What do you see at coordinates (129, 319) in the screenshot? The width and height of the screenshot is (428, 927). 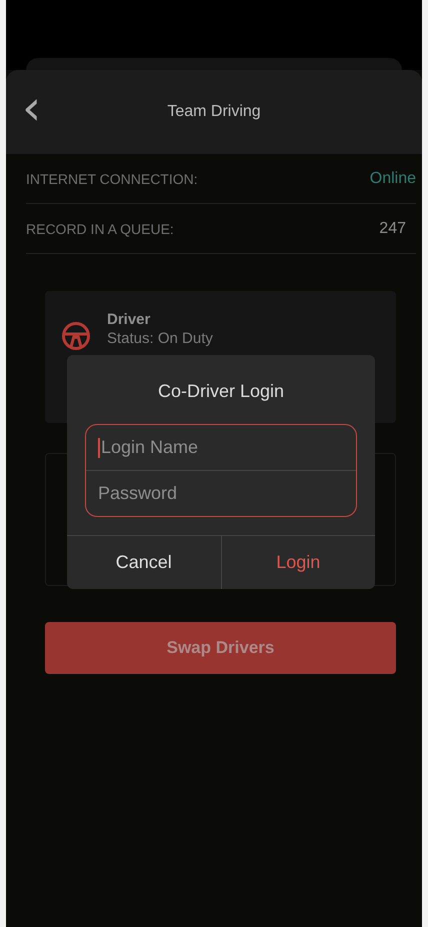 I see `driver-role: Driver` at bounding box center [129, 319].